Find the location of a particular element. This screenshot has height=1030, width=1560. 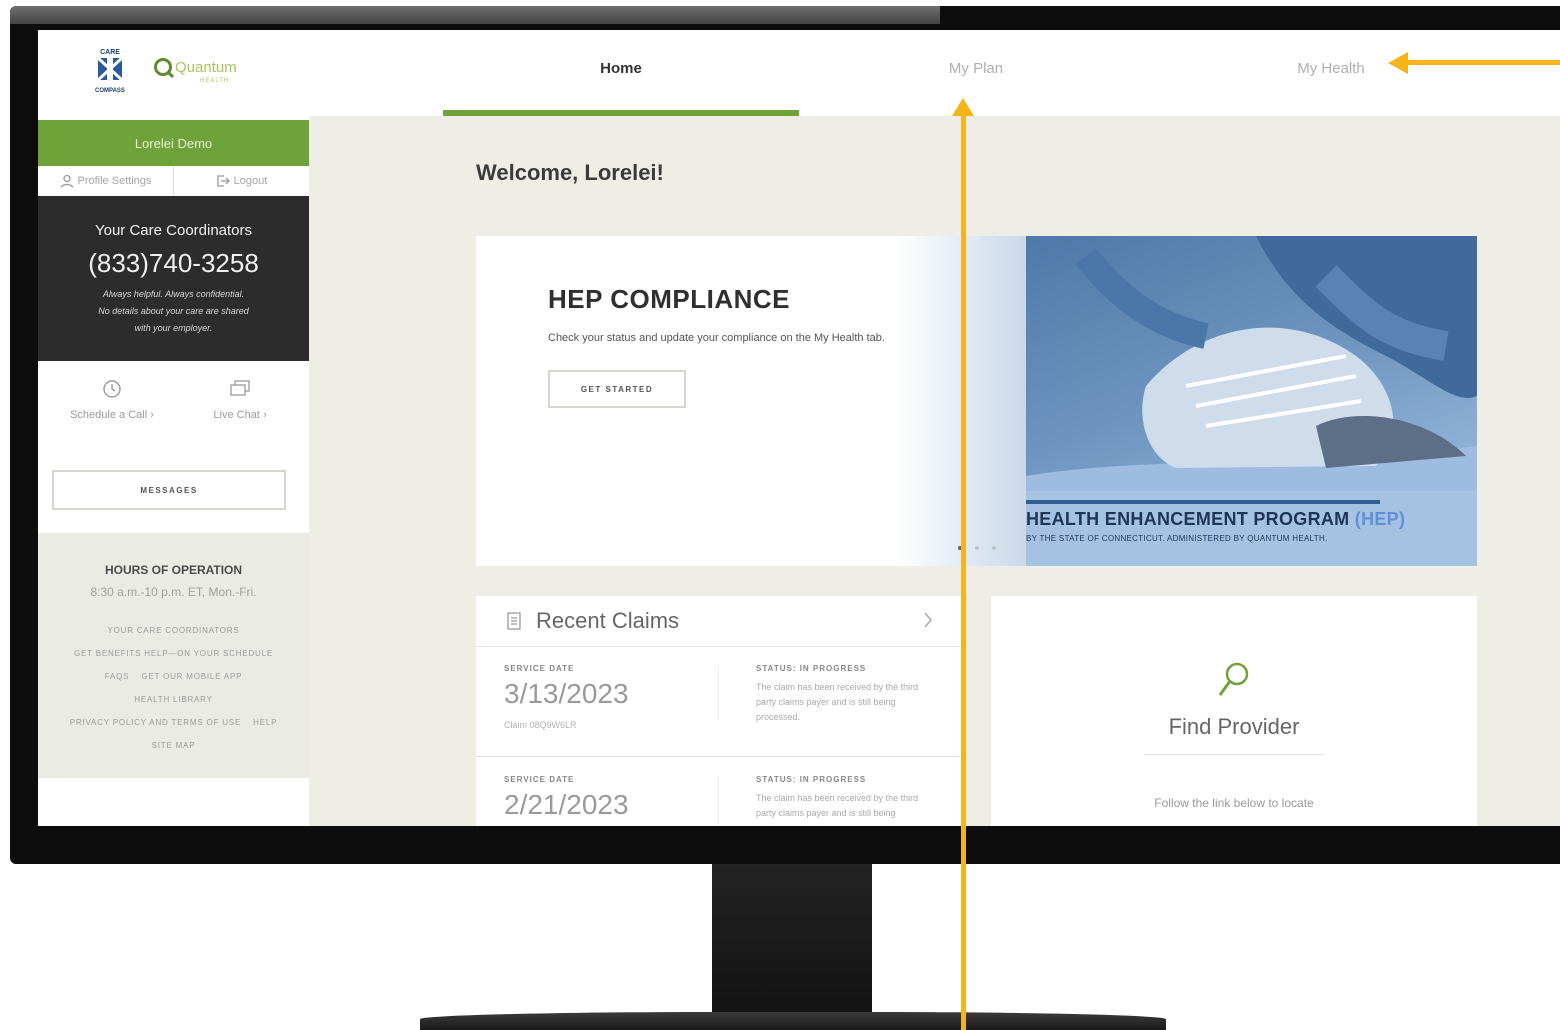

get-started-button: GET STARTED is located at coordinates (617, 389).